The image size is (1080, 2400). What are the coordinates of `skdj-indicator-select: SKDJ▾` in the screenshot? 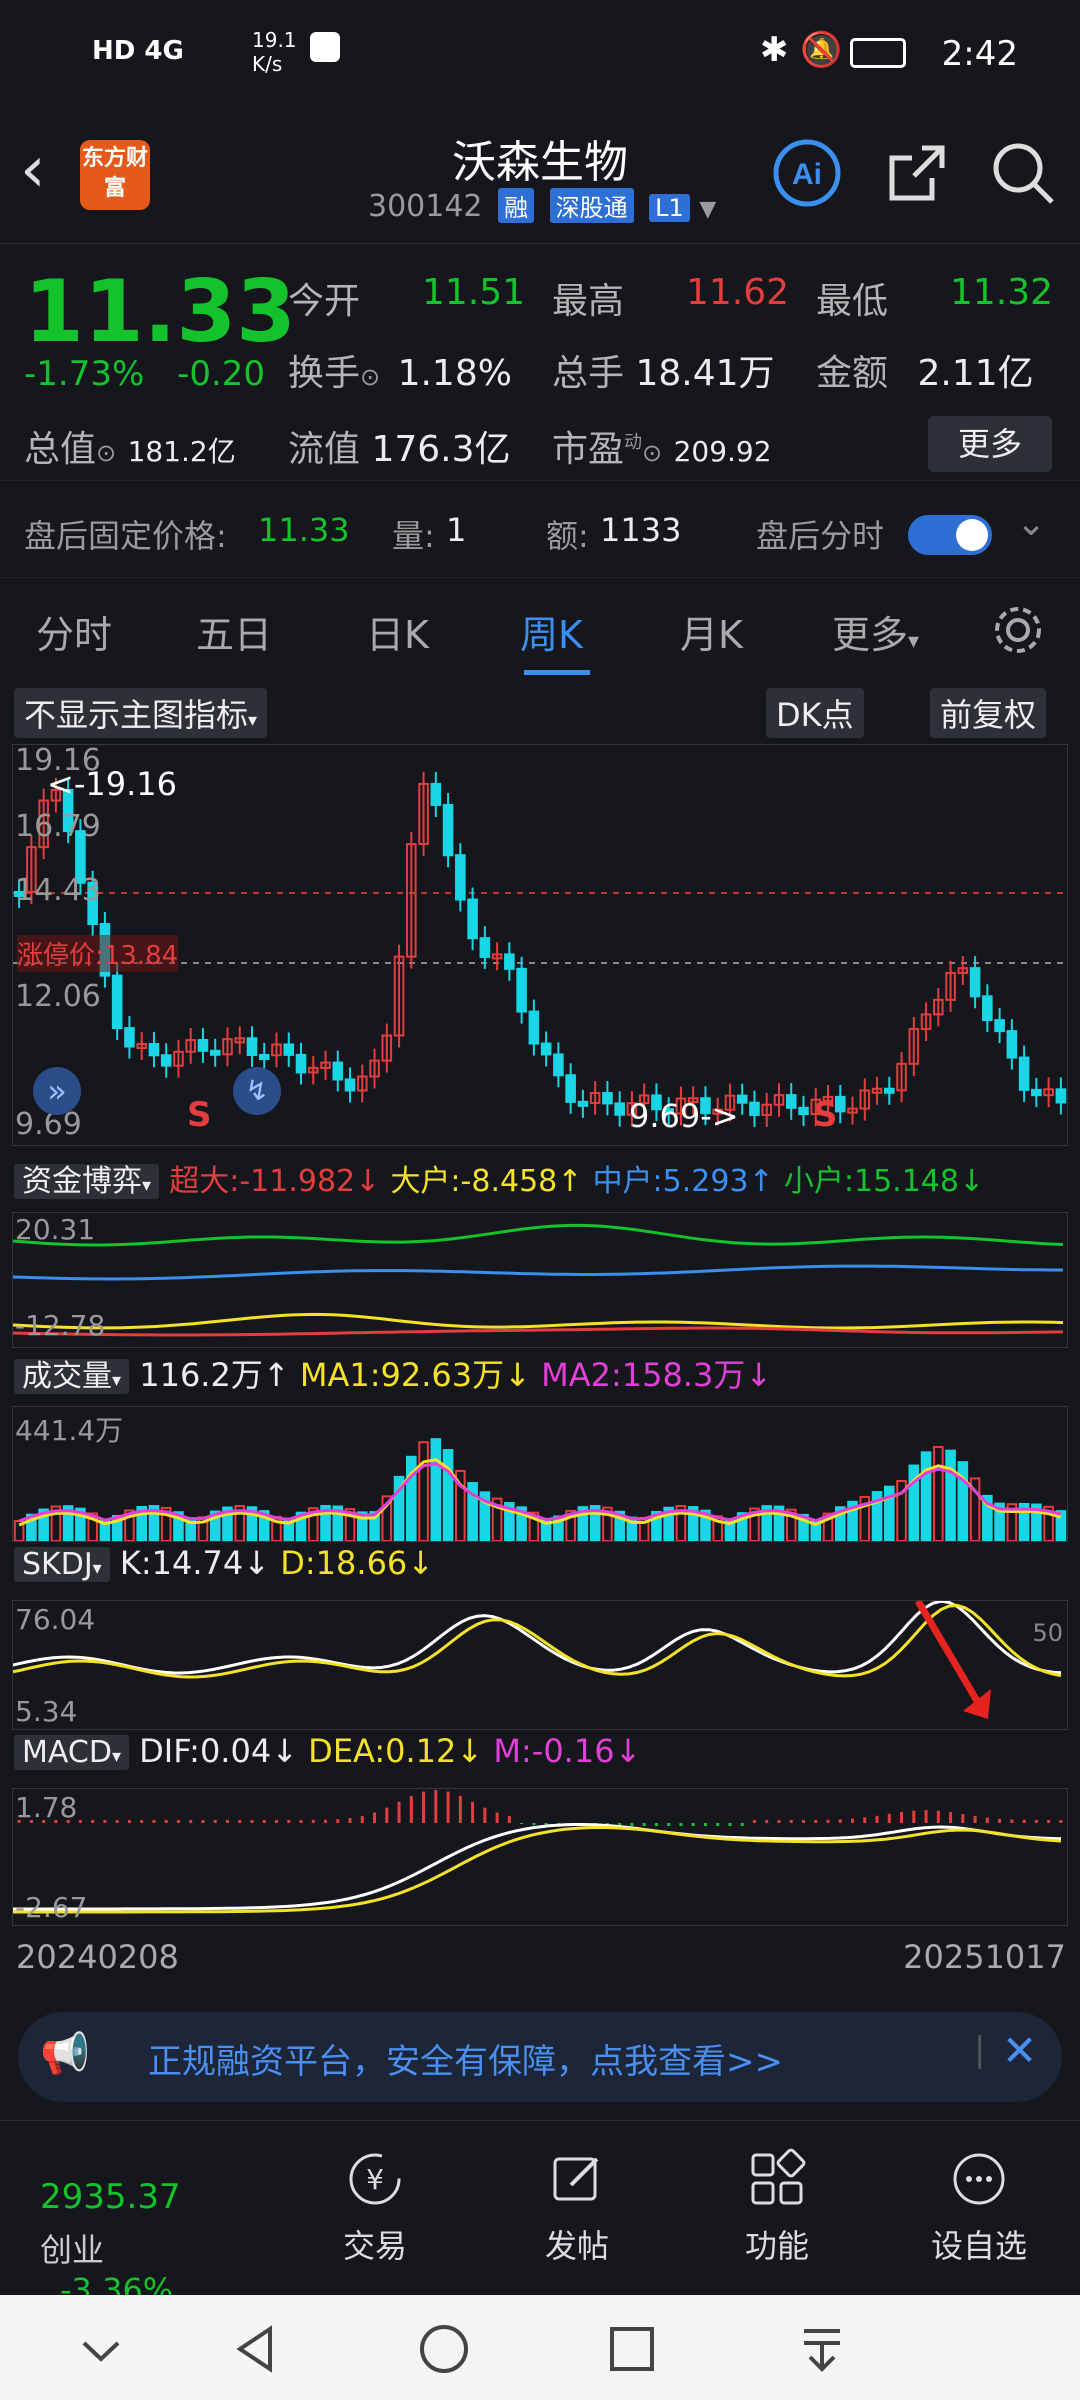 It's located at (62, 1564).